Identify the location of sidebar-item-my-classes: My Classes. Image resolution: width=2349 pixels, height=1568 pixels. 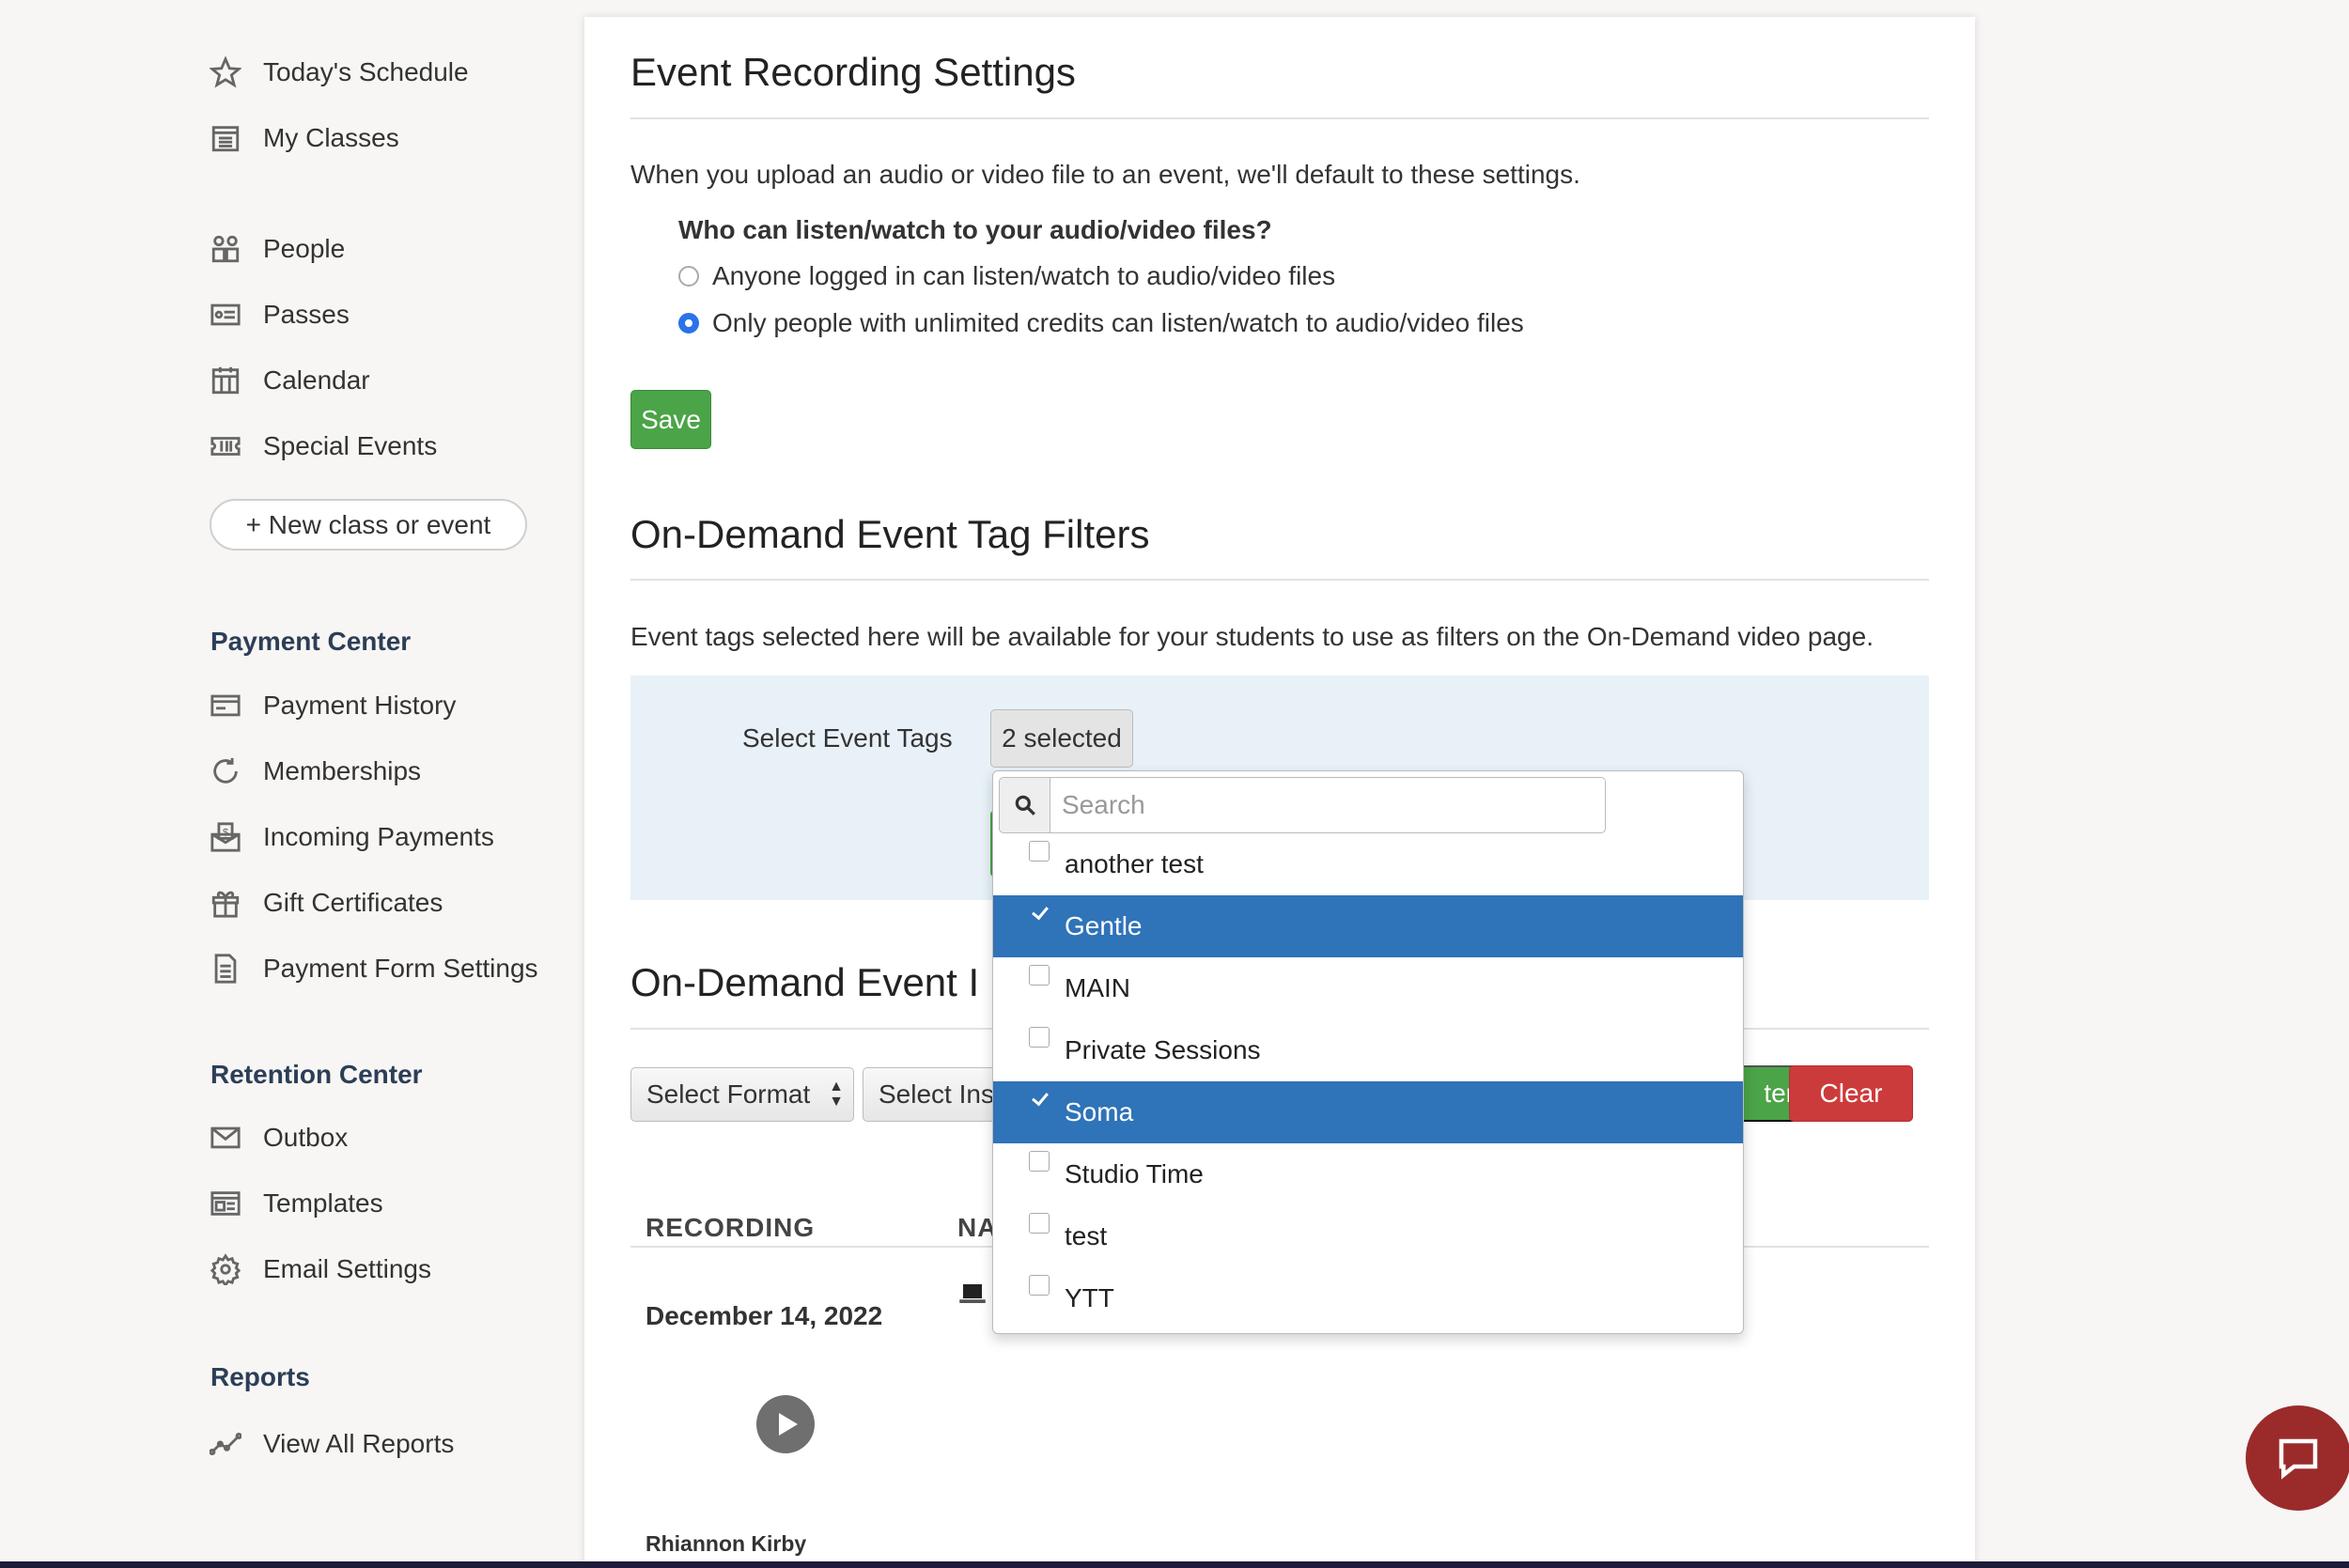
(304, 138).